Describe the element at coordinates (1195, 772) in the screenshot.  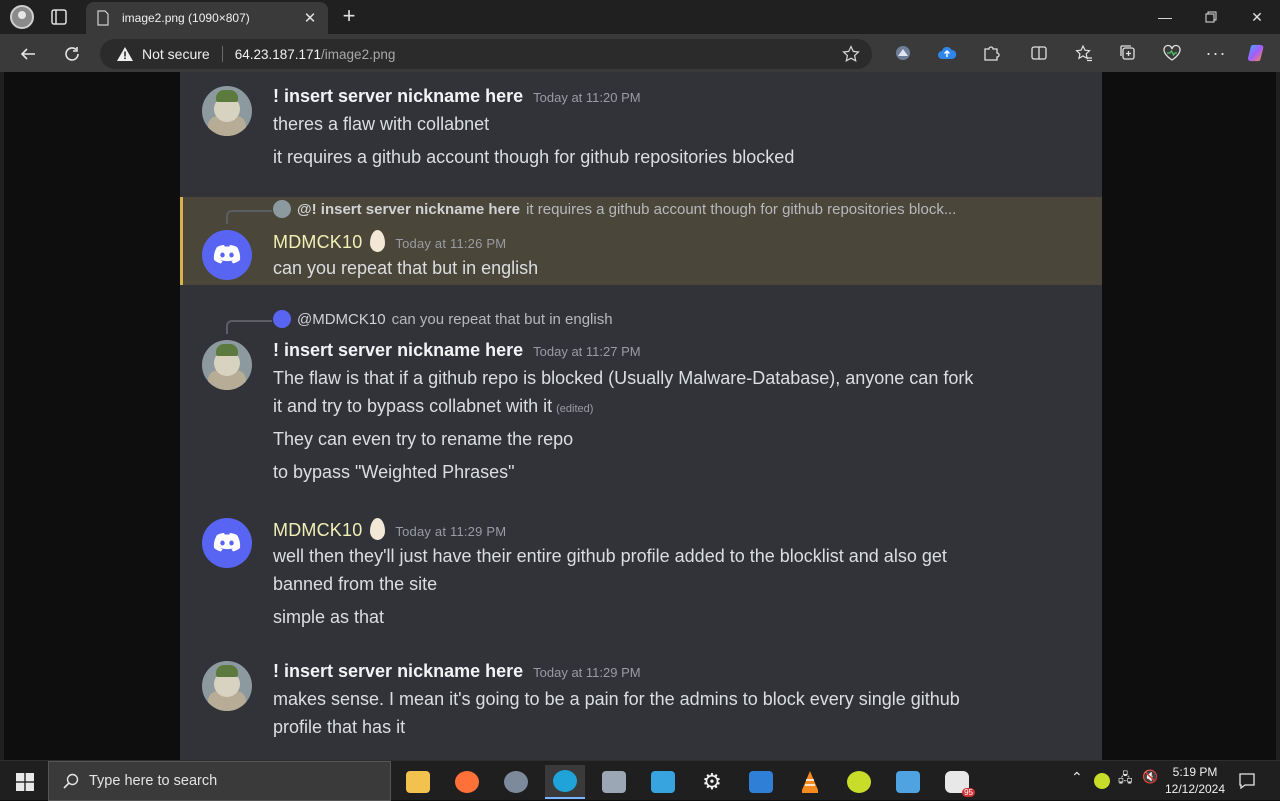
I see `clock-time: 5:19 PM` at that location.